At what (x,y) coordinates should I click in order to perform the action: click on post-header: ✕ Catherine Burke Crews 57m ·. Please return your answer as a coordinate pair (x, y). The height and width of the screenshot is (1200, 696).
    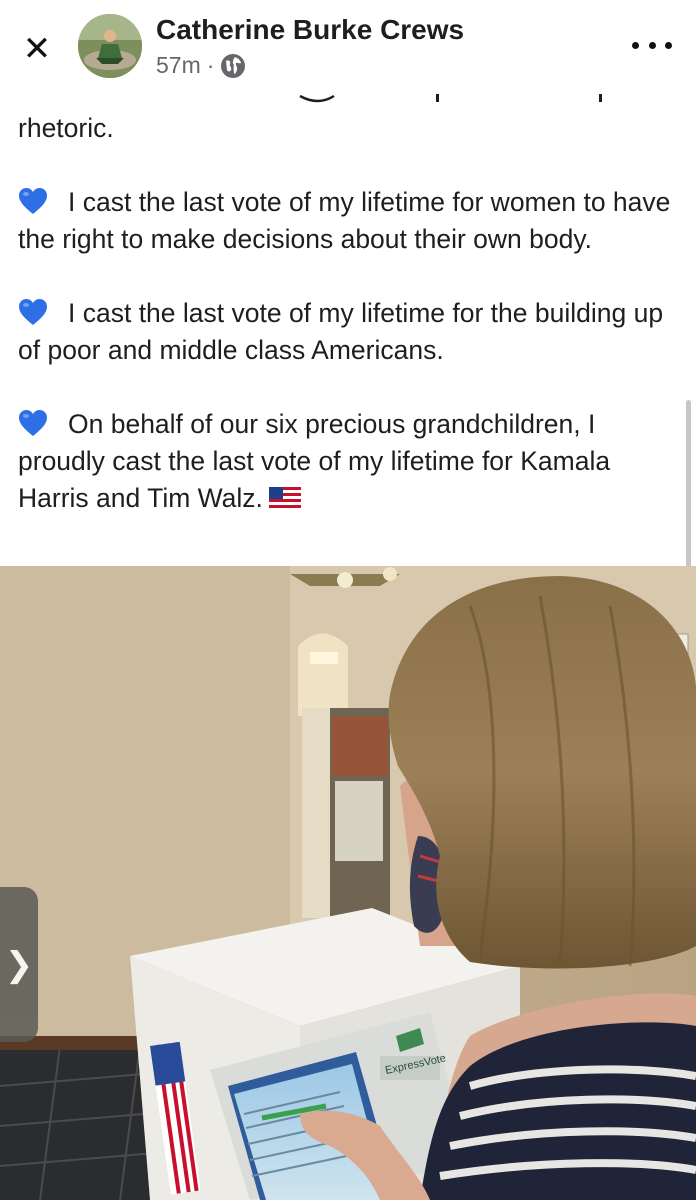
    Looking at the image, I should click on (348, 49).